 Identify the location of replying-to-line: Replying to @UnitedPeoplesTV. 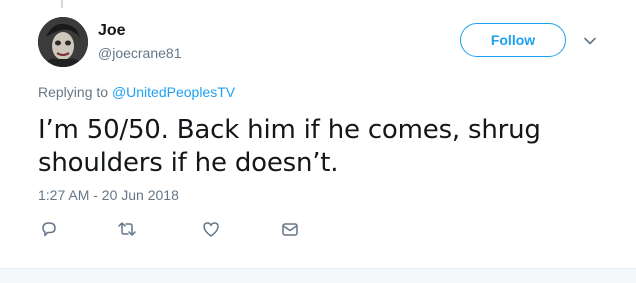
(136, 92).